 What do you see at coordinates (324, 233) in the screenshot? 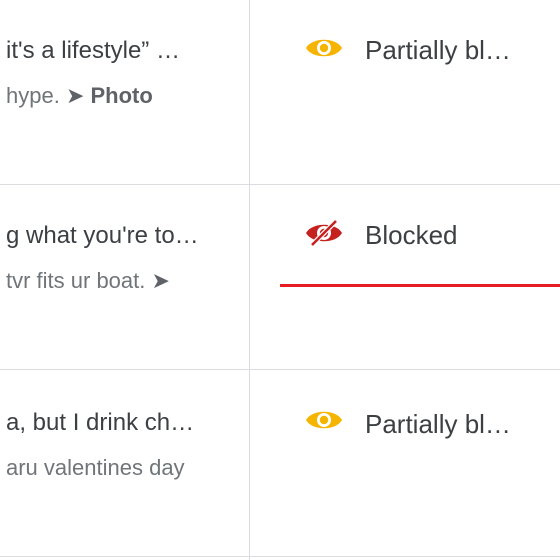
I see `eye-slash-icon` at bounding box center [324, 233].